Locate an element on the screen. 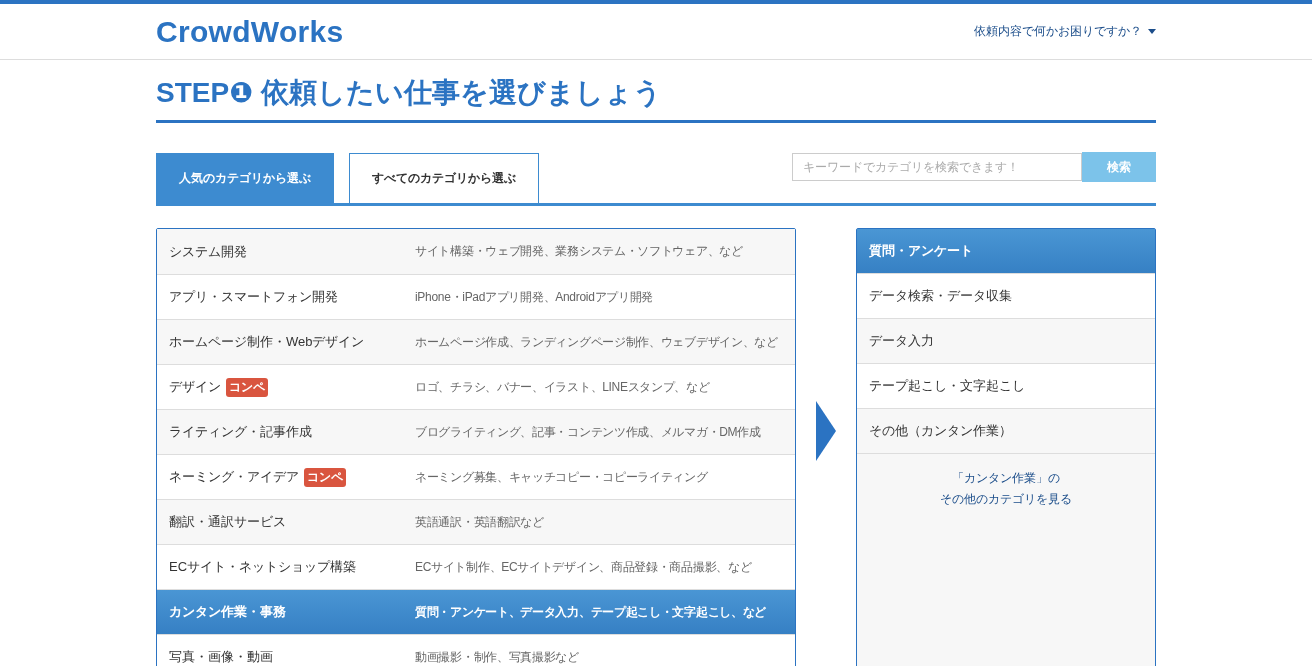  category-row: システム開発 サイト構築・ウェブ開発、業務システム・ソフトウェア、など is located at coordinates (476, 251).